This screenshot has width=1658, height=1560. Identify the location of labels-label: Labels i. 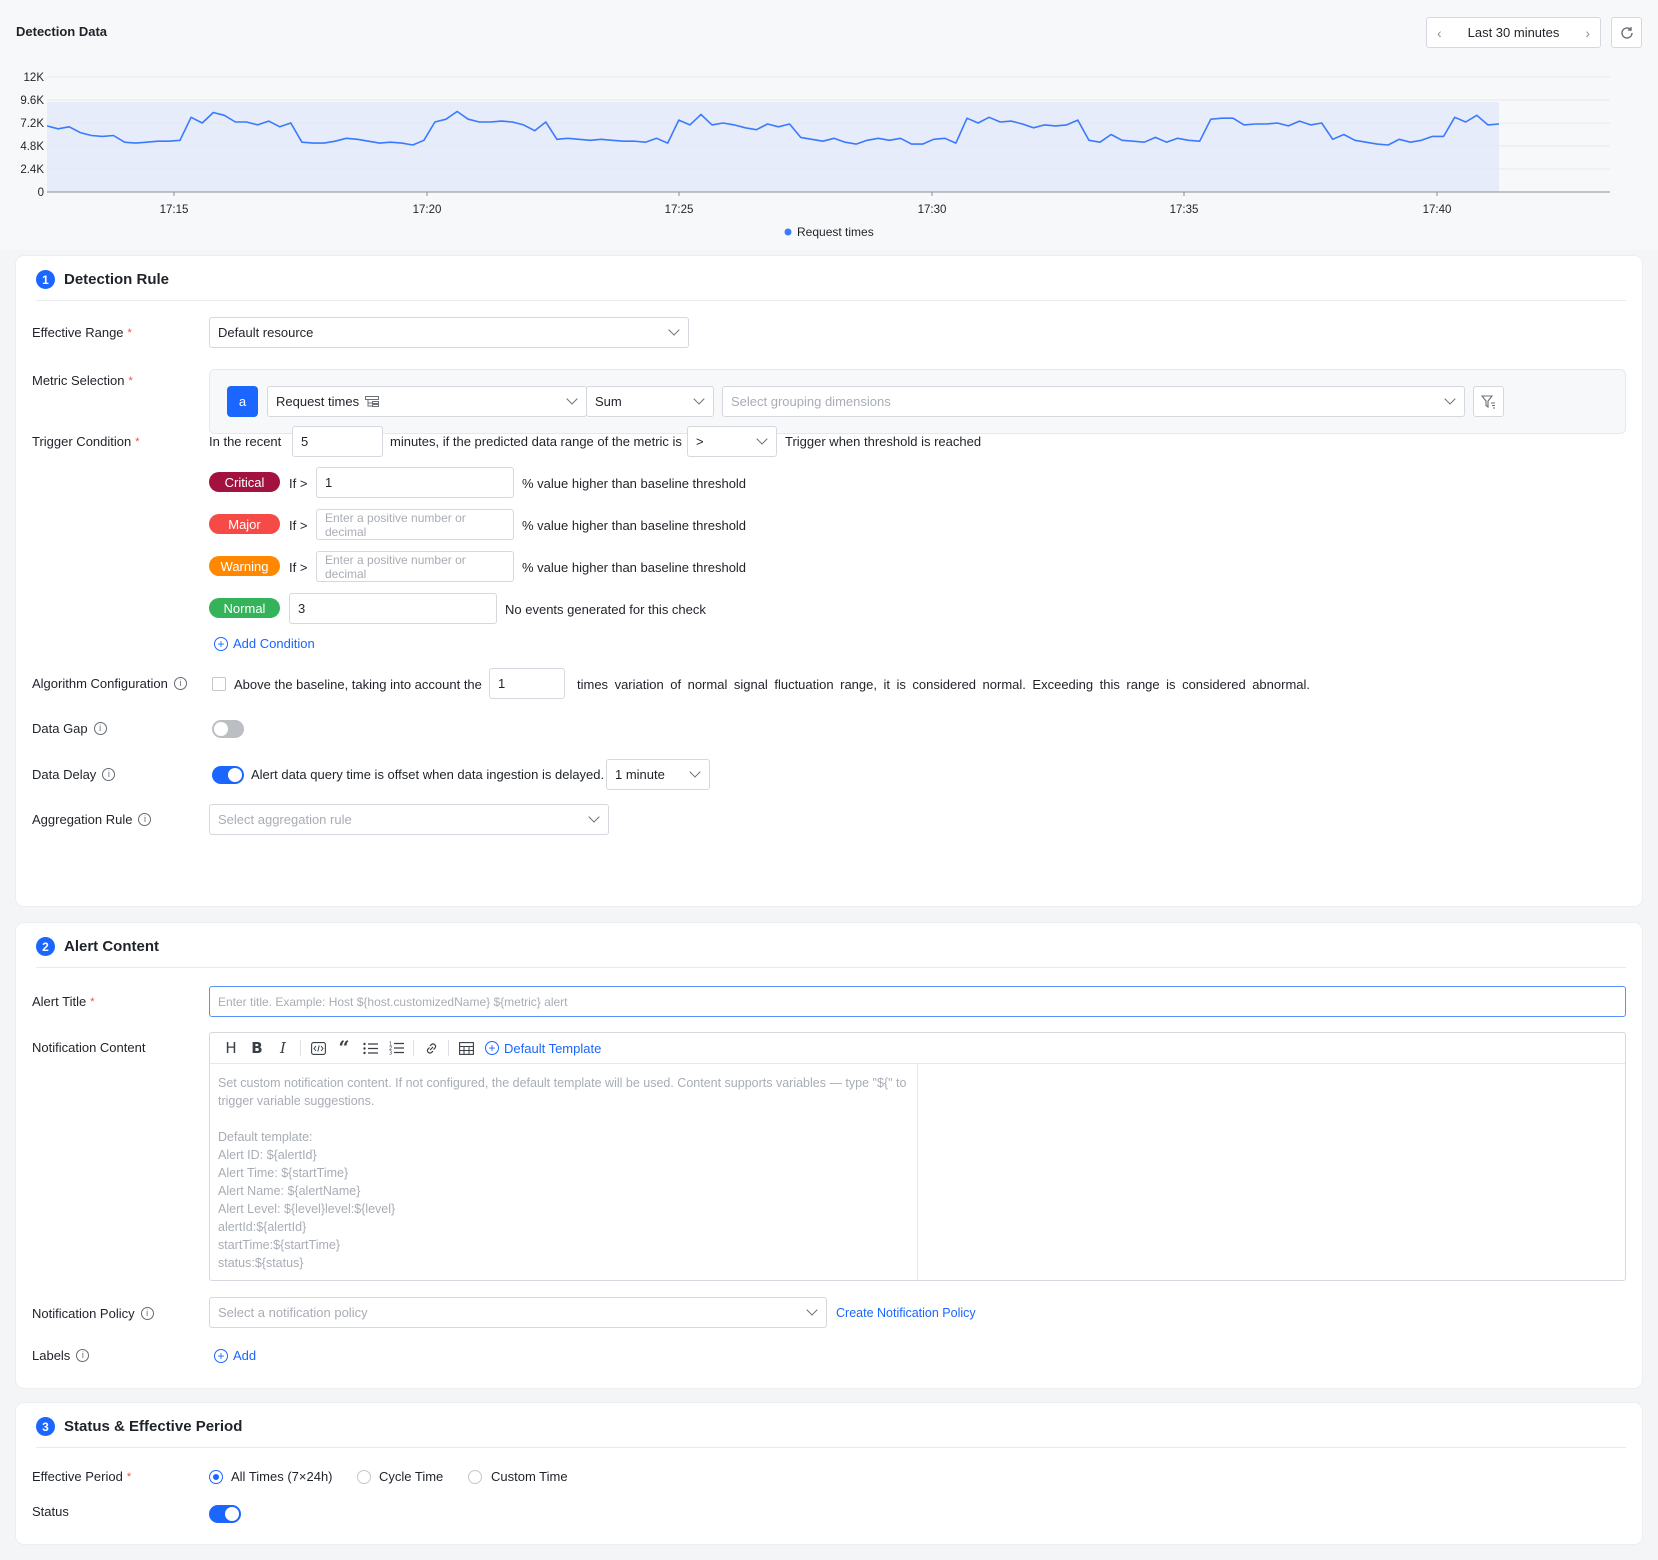
(61, 1355).